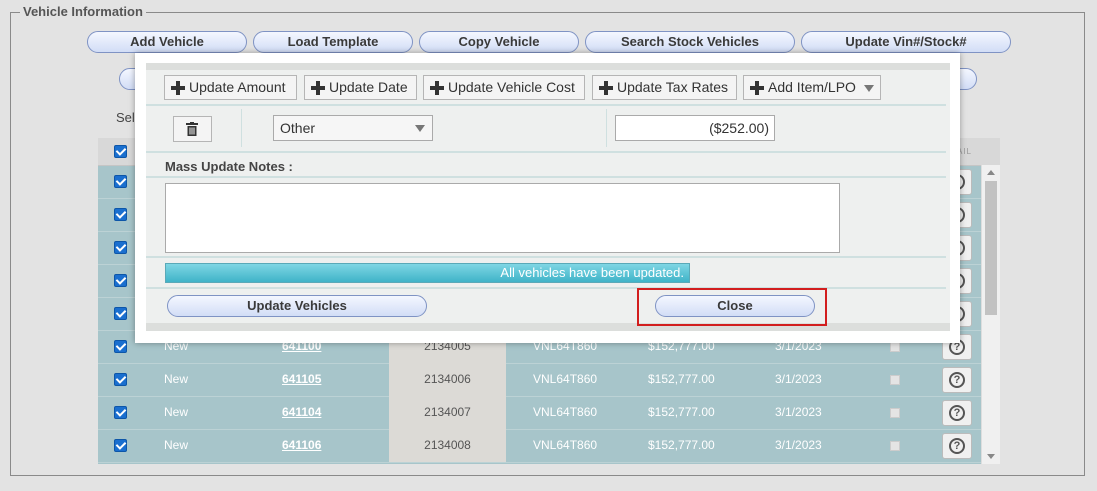 The image size is (1097, 491). Describe the element at coordinates (991, 456) in the screenshot. I see `scroll-down-icon` at that location.